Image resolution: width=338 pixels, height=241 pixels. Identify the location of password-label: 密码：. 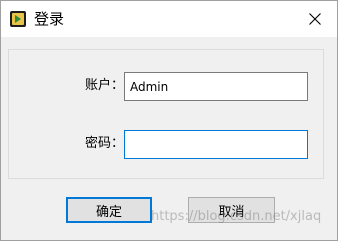
(105, 143).